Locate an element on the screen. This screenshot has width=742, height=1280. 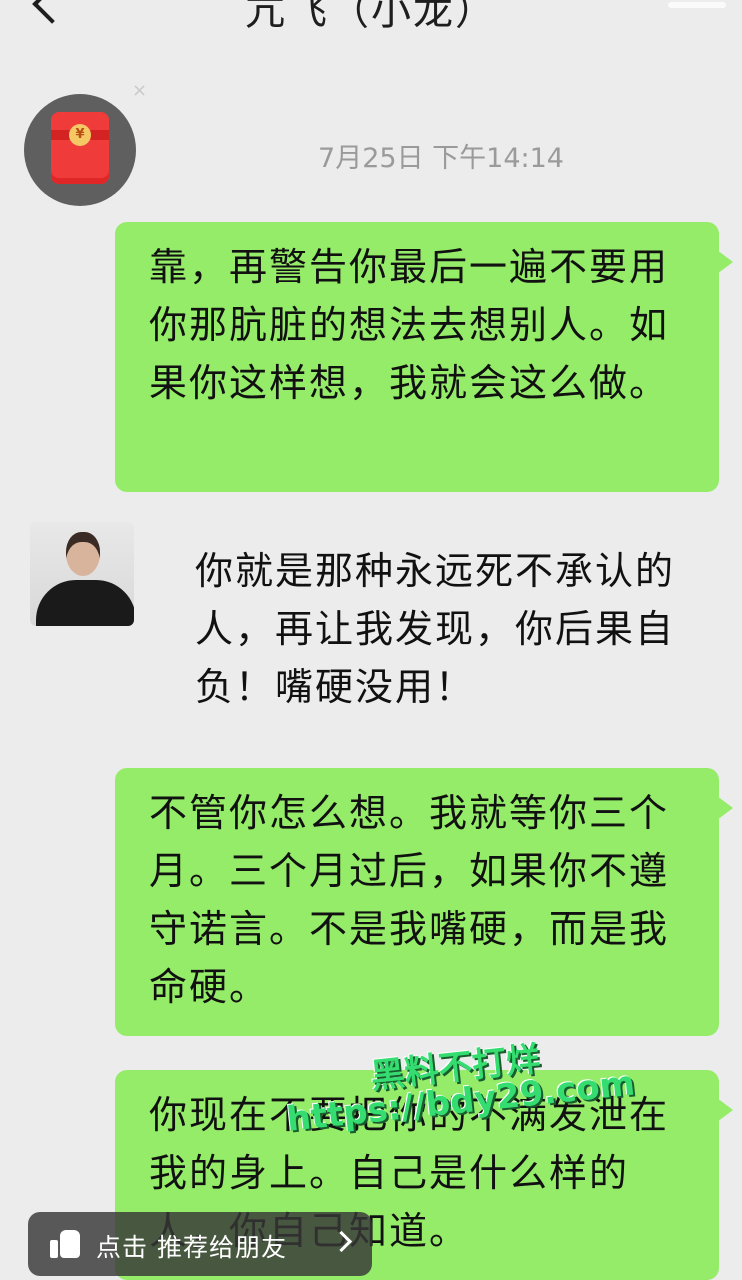
thumb-hand is located at coordinates (70, 1244).